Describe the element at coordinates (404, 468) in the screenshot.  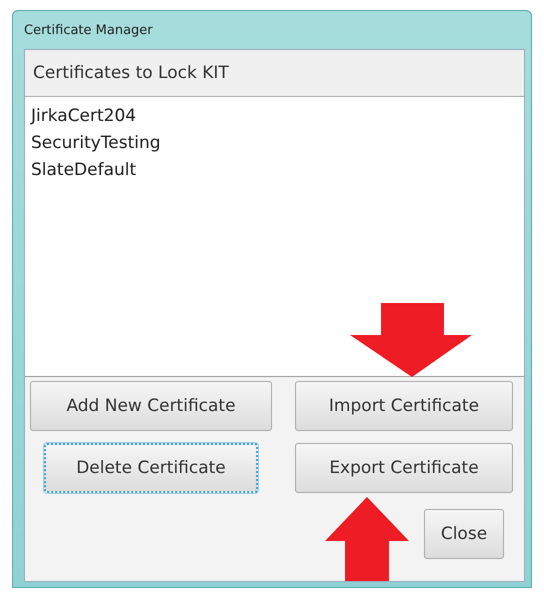
I see `certificate-button: Export Certificate` at that location.